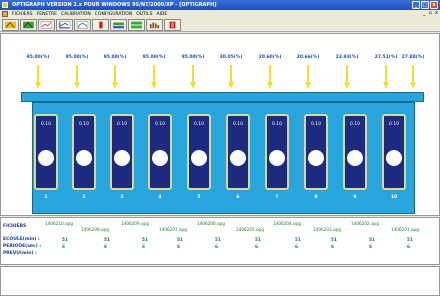 The height and width of the screenshot is (296, 440). Describe the element at coordinates (172, 24) in the screenshot. I see `tool-stop-icon` at that location.